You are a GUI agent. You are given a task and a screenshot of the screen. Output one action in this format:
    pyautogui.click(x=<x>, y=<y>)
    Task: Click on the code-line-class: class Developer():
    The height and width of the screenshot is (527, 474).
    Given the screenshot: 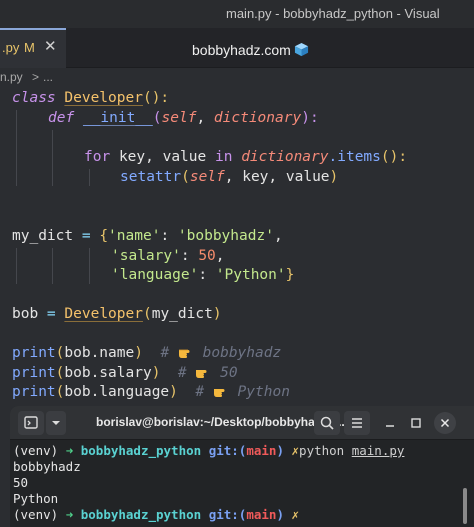 What is the action you would take?
    pyautogui.click(x=90, y=98)
    